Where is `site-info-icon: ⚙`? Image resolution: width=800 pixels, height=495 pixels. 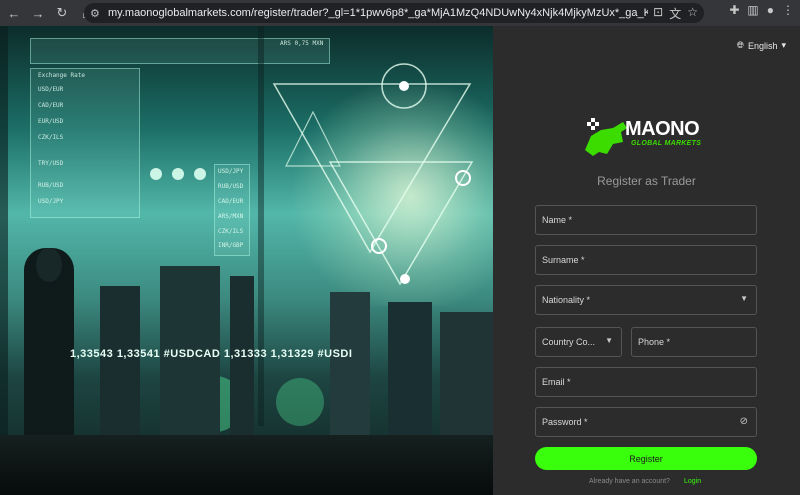 site-info-icon: ⚙ is located at coordinates (97, 13).